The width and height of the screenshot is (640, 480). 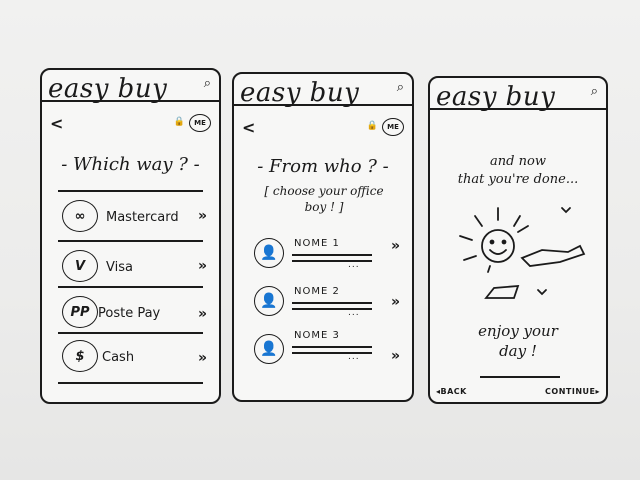 What do you see at coordinates (80, 356) in the screenshot?
I see `cash-icon: $` at bounding box center [80, 356].